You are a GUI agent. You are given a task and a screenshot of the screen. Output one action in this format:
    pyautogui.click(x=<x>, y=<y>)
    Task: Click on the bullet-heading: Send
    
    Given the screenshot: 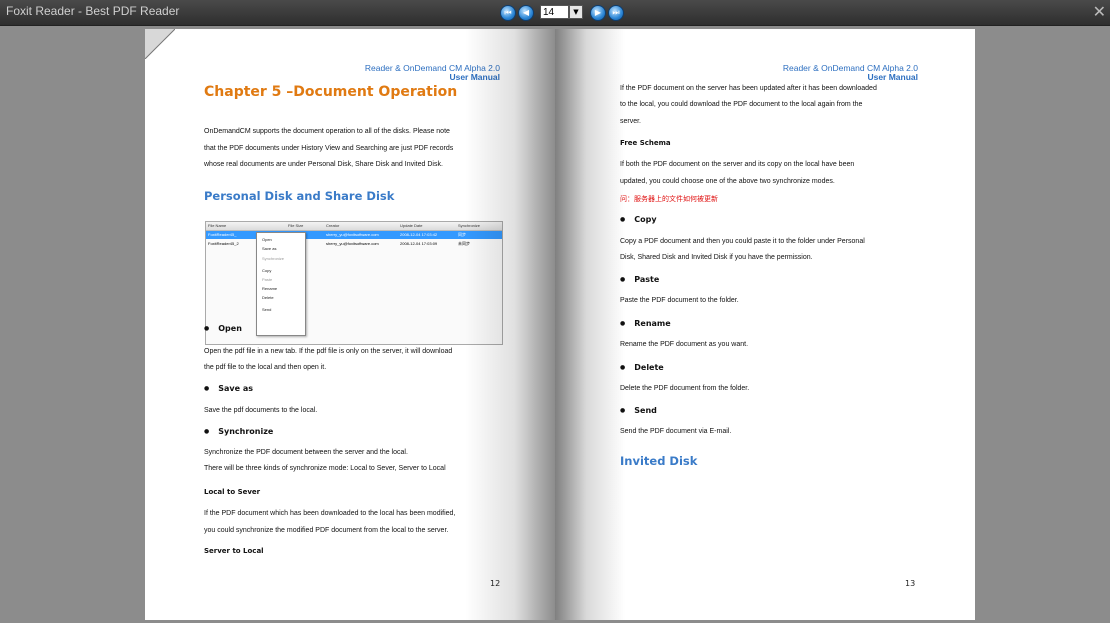 What is the action you would take?
    pyautogui.click(x=638, y=410)
    